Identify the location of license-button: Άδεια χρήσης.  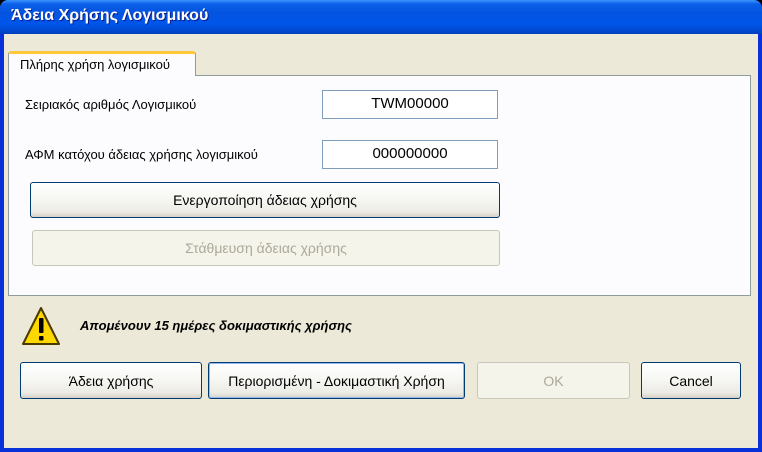
(111, 380).